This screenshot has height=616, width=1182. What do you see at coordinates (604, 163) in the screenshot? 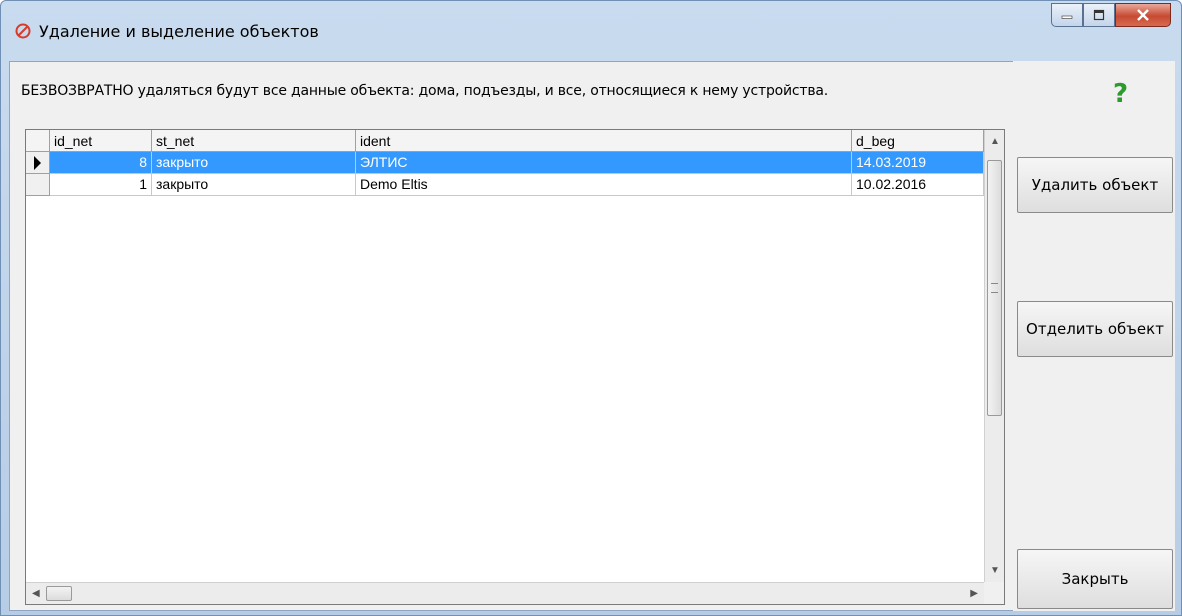
I see `cell-ident: ЭЛТИС` at bounding box center [604, 163].